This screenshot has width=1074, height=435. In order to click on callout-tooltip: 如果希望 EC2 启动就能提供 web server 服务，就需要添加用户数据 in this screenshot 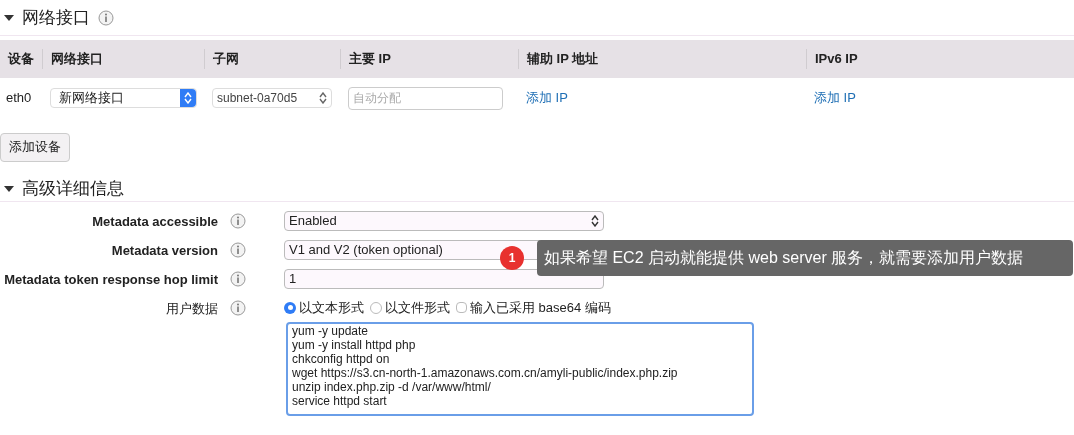, I will do `click(805, 258)`.